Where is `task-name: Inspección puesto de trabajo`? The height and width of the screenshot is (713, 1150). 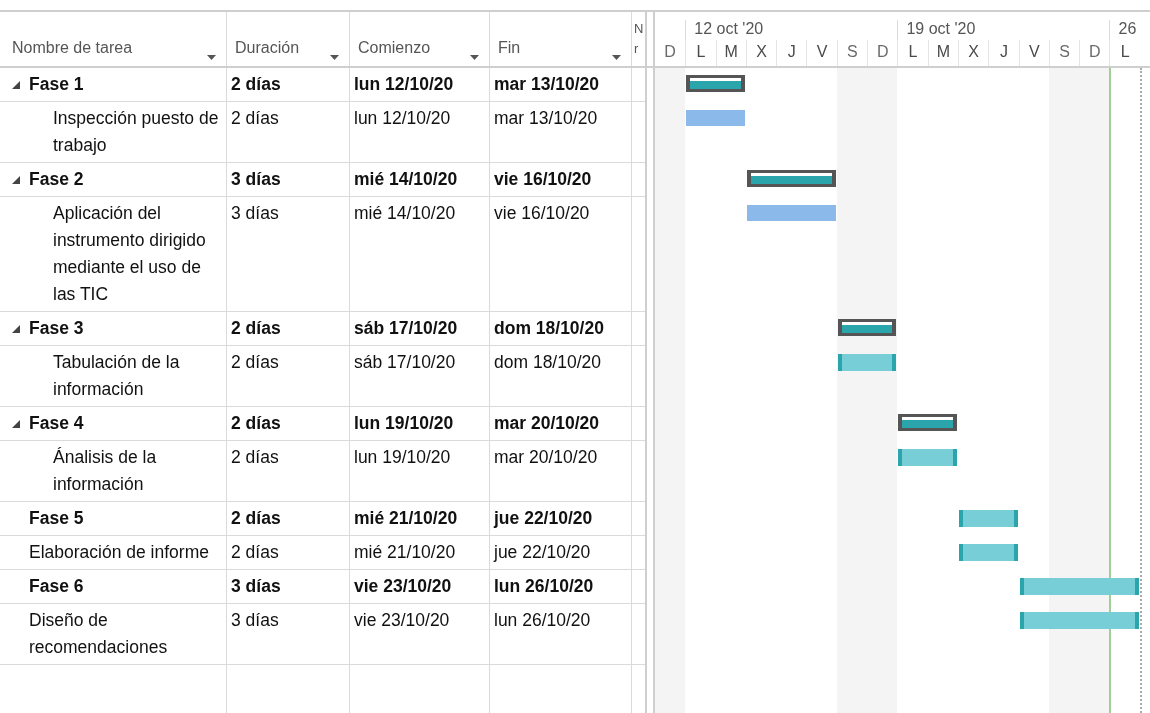
task-name: Inspección puesto de trabajo is located at coordinates (136, 131).